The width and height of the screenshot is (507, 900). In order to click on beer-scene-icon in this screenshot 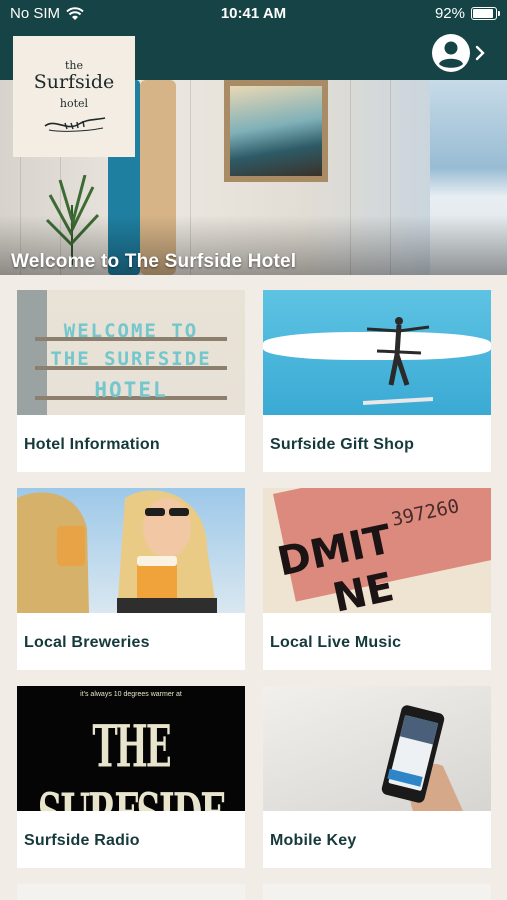, I will do `click(117, 551)`.